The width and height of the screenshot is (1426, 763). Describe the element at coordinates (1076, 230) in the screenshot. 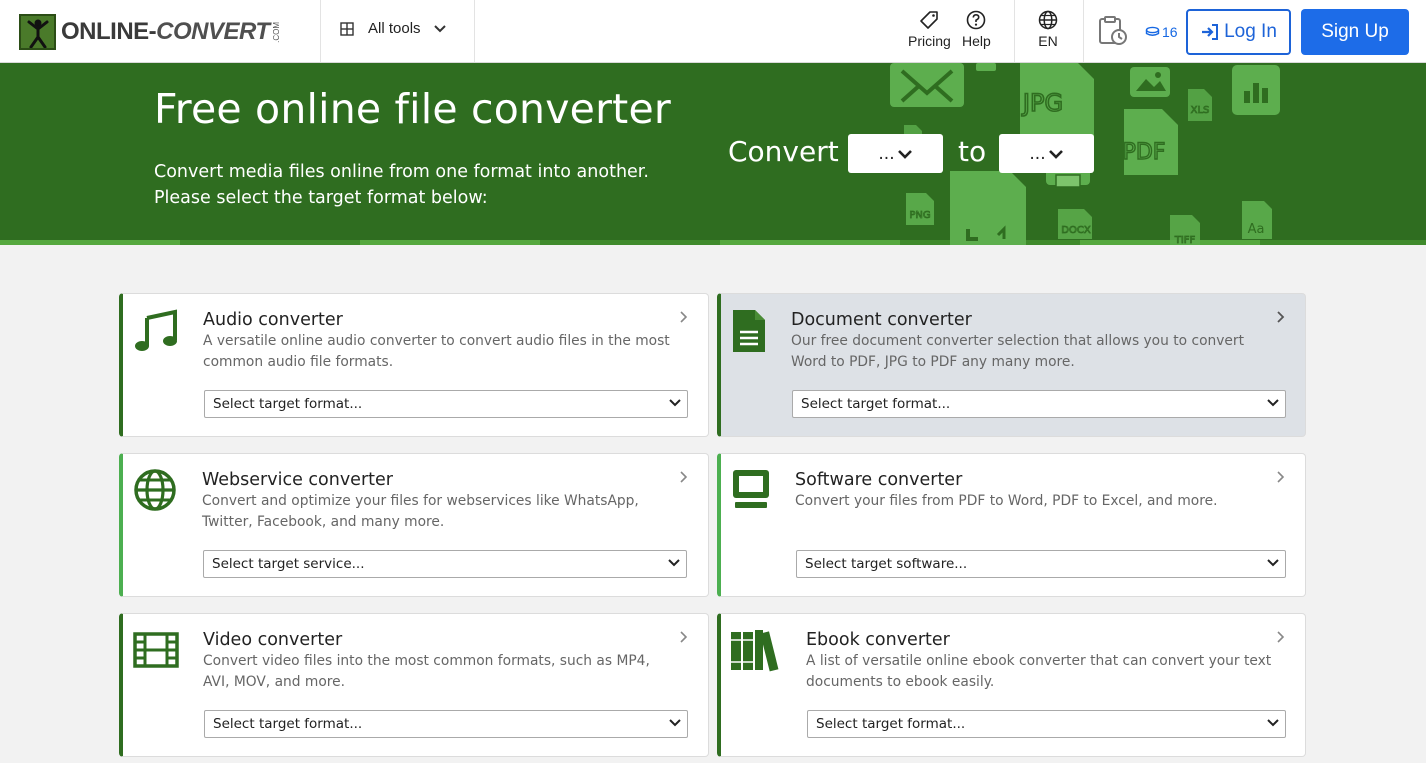

I see `art-label-docx: DOCX` at that location.